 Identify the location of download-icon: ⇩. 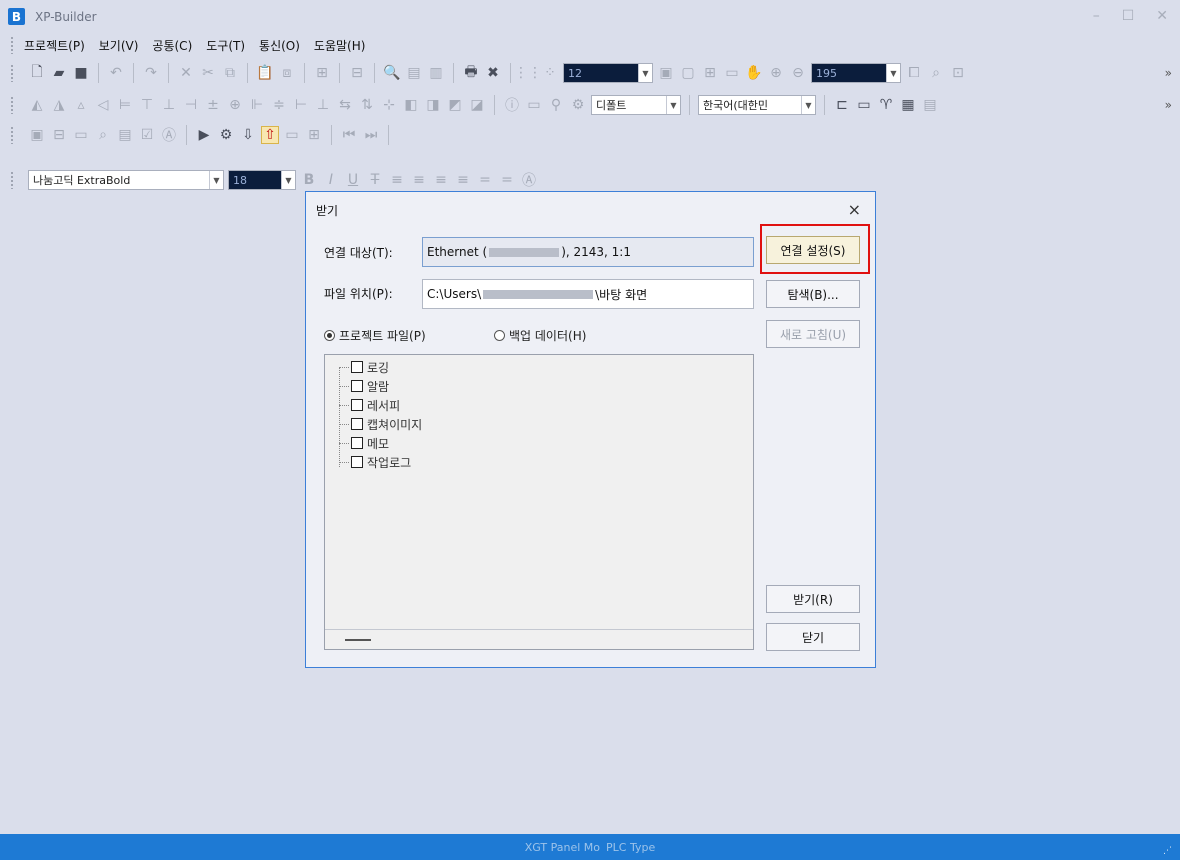
(248, 135).